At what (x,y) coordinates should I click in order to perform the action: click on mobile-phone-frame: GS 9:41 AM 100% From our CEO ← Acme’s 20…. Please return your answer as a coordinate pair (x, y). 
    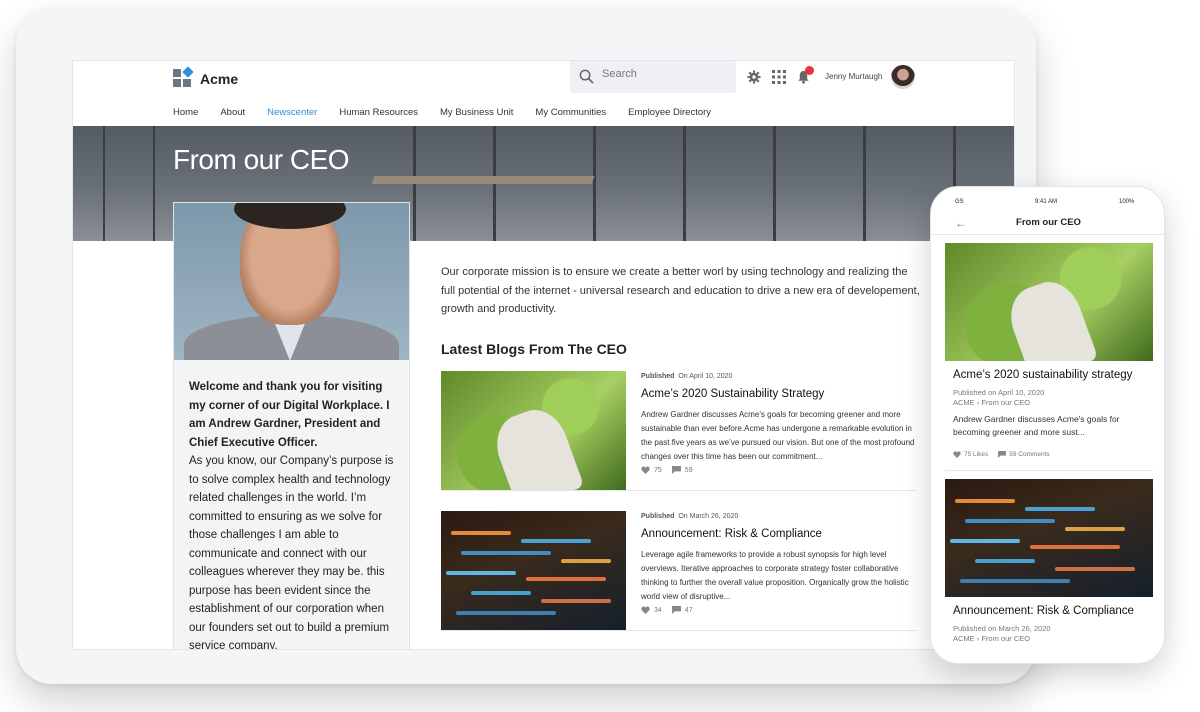
    Looking at the image, I should click on (1047, 425).